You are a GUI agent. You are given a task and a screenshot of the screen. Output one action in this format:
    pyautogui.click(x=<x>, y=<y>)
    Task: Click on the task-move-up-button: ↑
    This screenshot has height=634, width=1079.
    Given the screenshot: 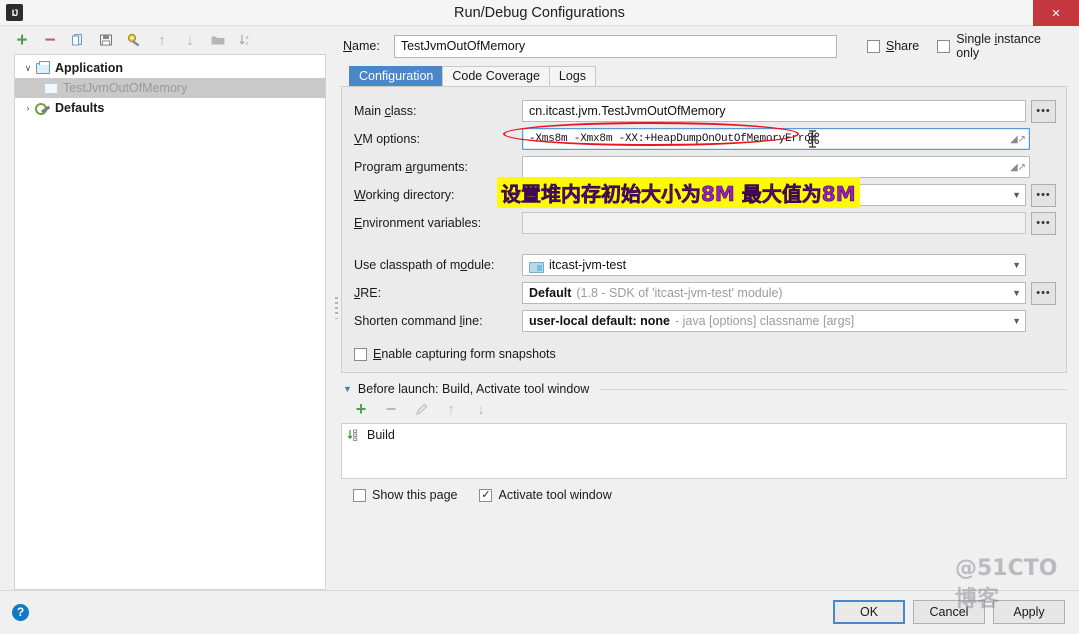 What is the action you would take?
    pyautogui.click(x=451, y=409)
    